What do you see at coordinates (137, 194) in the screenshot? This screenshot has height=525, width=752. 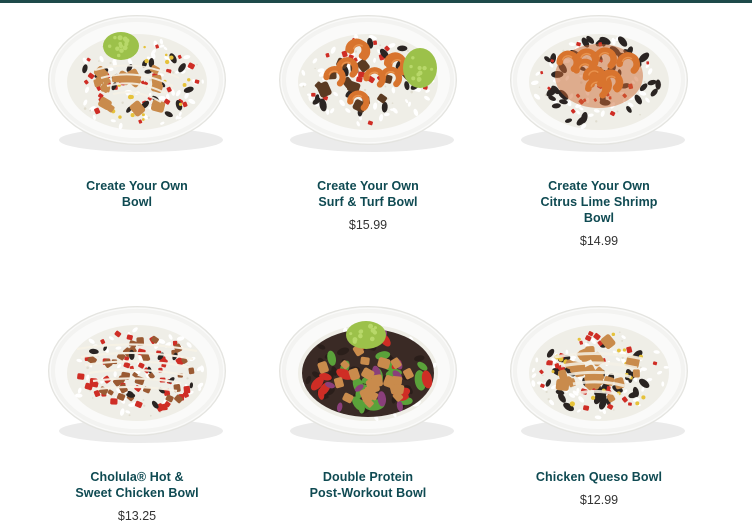 I see `menu-item-title: Create Your Own Bowl` at bounding box center [137, 194].